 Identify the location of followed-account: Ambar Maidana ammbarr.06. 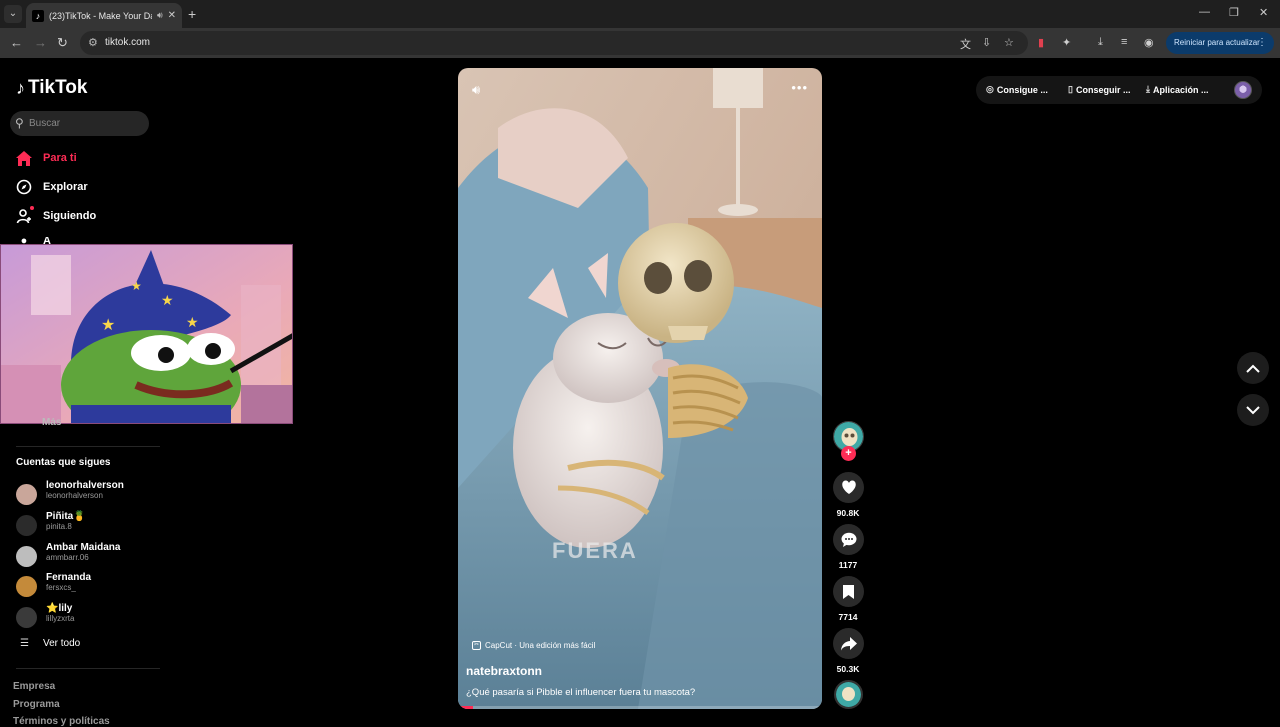
(91, 556).